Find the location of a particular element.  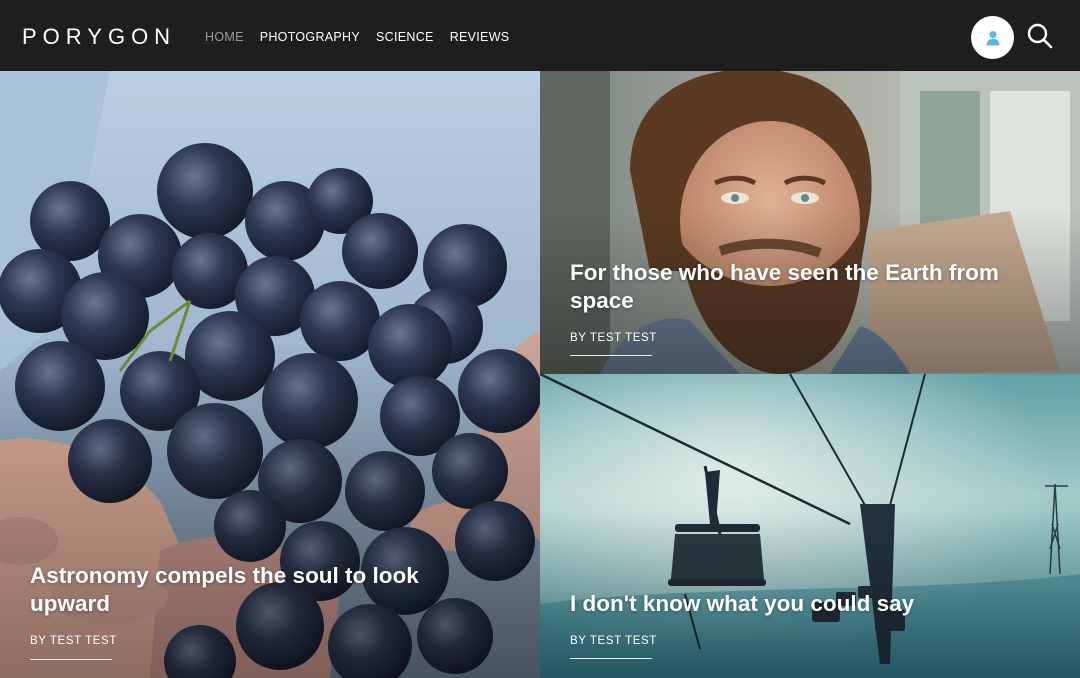

post-title: I don't know what you could say is located at coordinates (795, 604).